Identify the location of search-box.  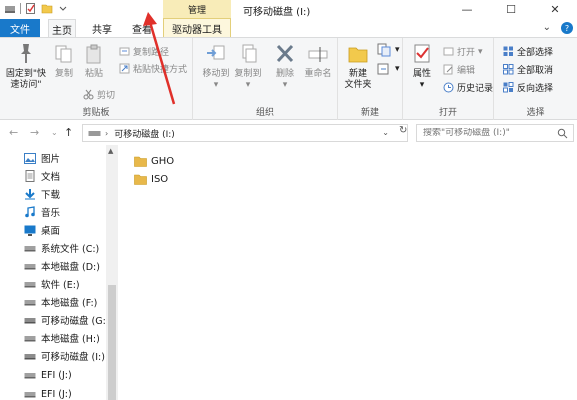
(495, 133).